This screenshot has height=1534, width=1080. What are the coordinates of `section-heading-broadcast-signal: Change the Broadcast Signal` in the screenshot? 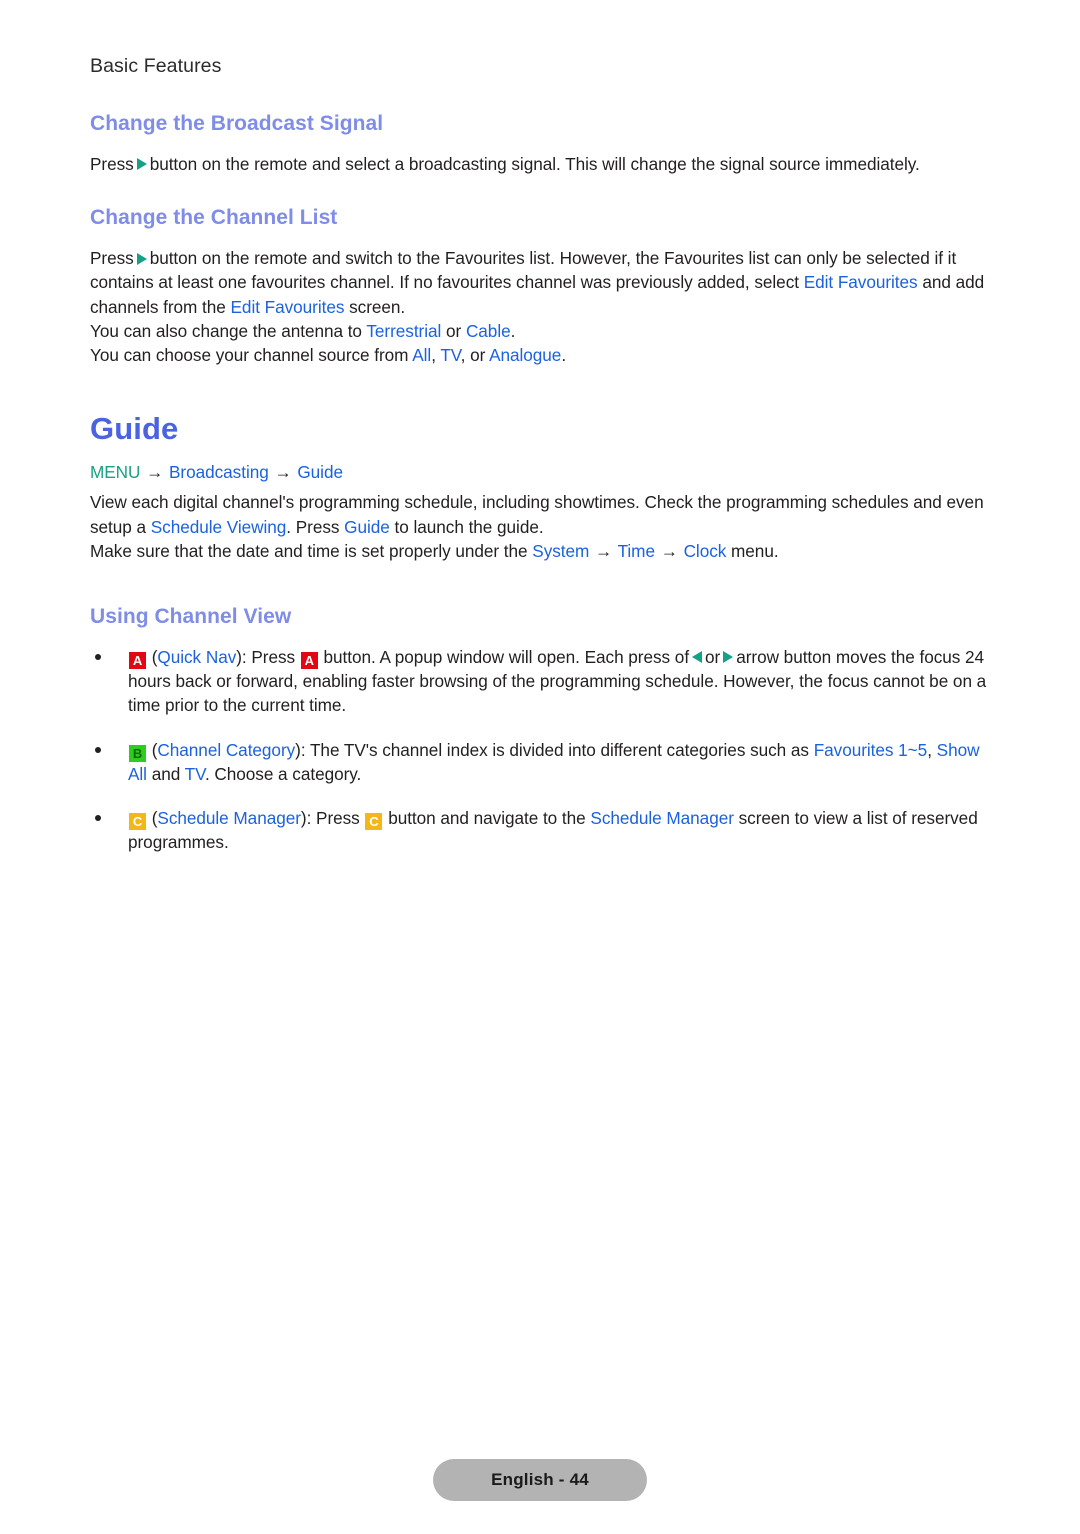 It's located at (237, 123).